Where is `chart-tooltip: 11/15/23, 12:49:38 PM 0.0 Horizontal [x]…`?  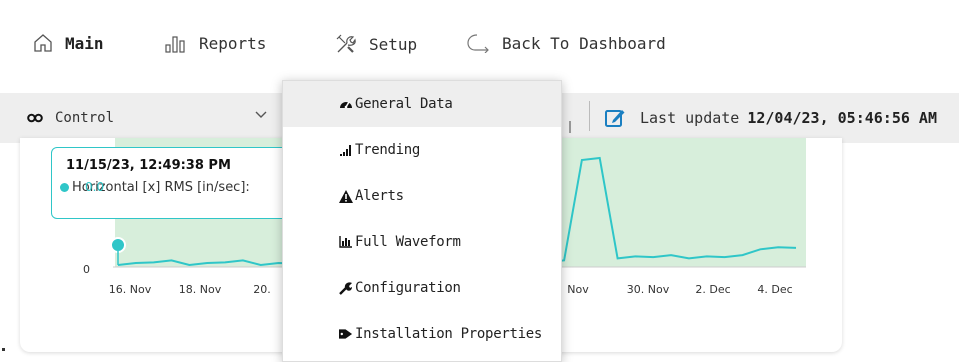
chart-tooltip: 11/15/23, 12:49:38 PM 0.0 Horizontal [x]… is located at coordinates (177, 183).